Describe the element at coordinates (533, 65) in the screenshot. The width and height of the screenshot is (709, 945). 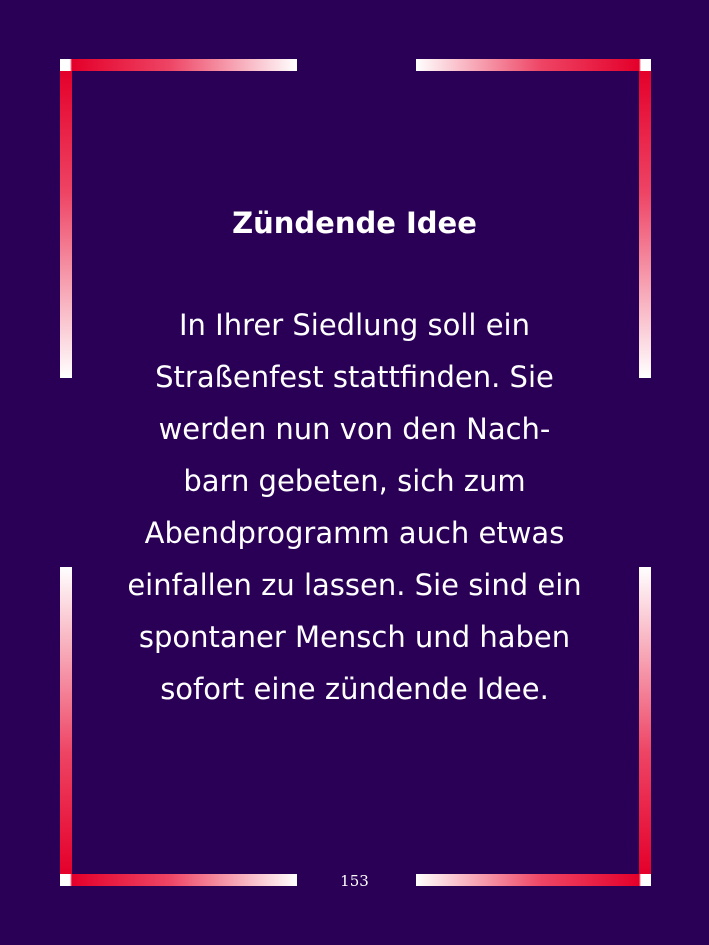
I see `frame-top-right-horizontal-bar` at that location.